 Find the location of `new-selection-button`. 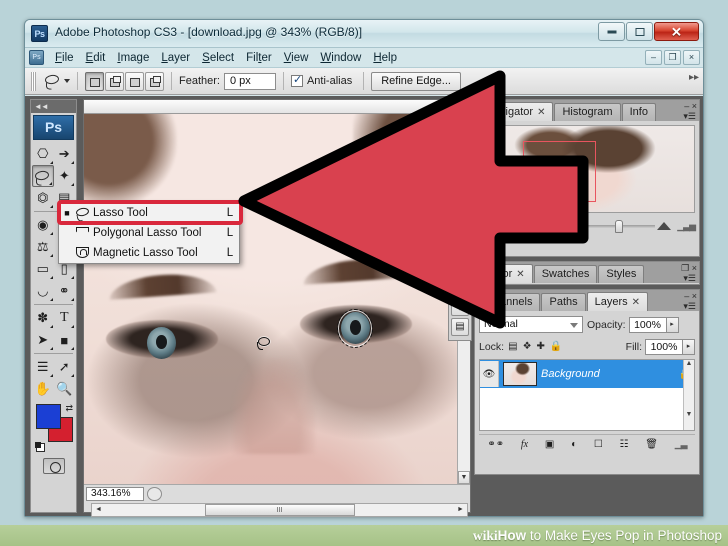

new-selection-button is located at coordinates (94, 81).